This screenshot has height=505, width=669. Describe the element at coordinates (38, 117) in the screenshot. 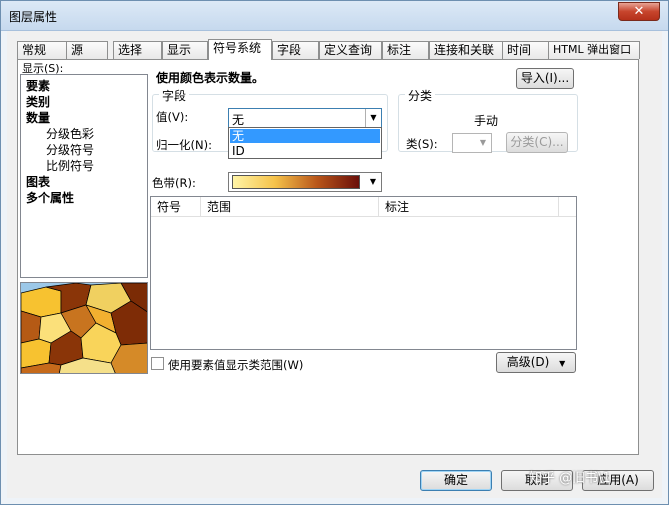

I see `list-item-quantities: 数量` at that location.